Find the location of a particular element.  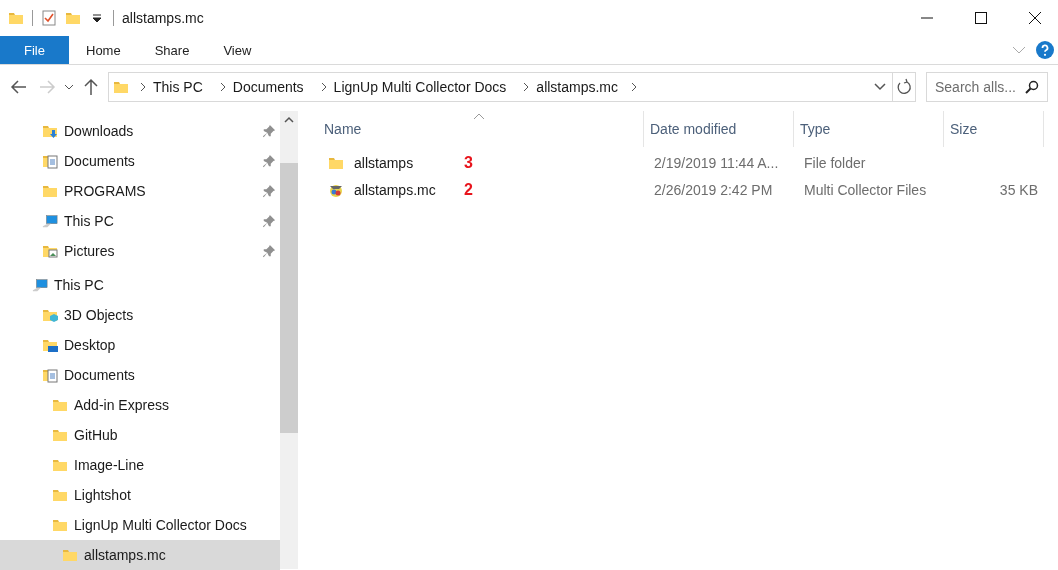

type-cell-text: Multi Collector Files is located at coordinates (865, 189).